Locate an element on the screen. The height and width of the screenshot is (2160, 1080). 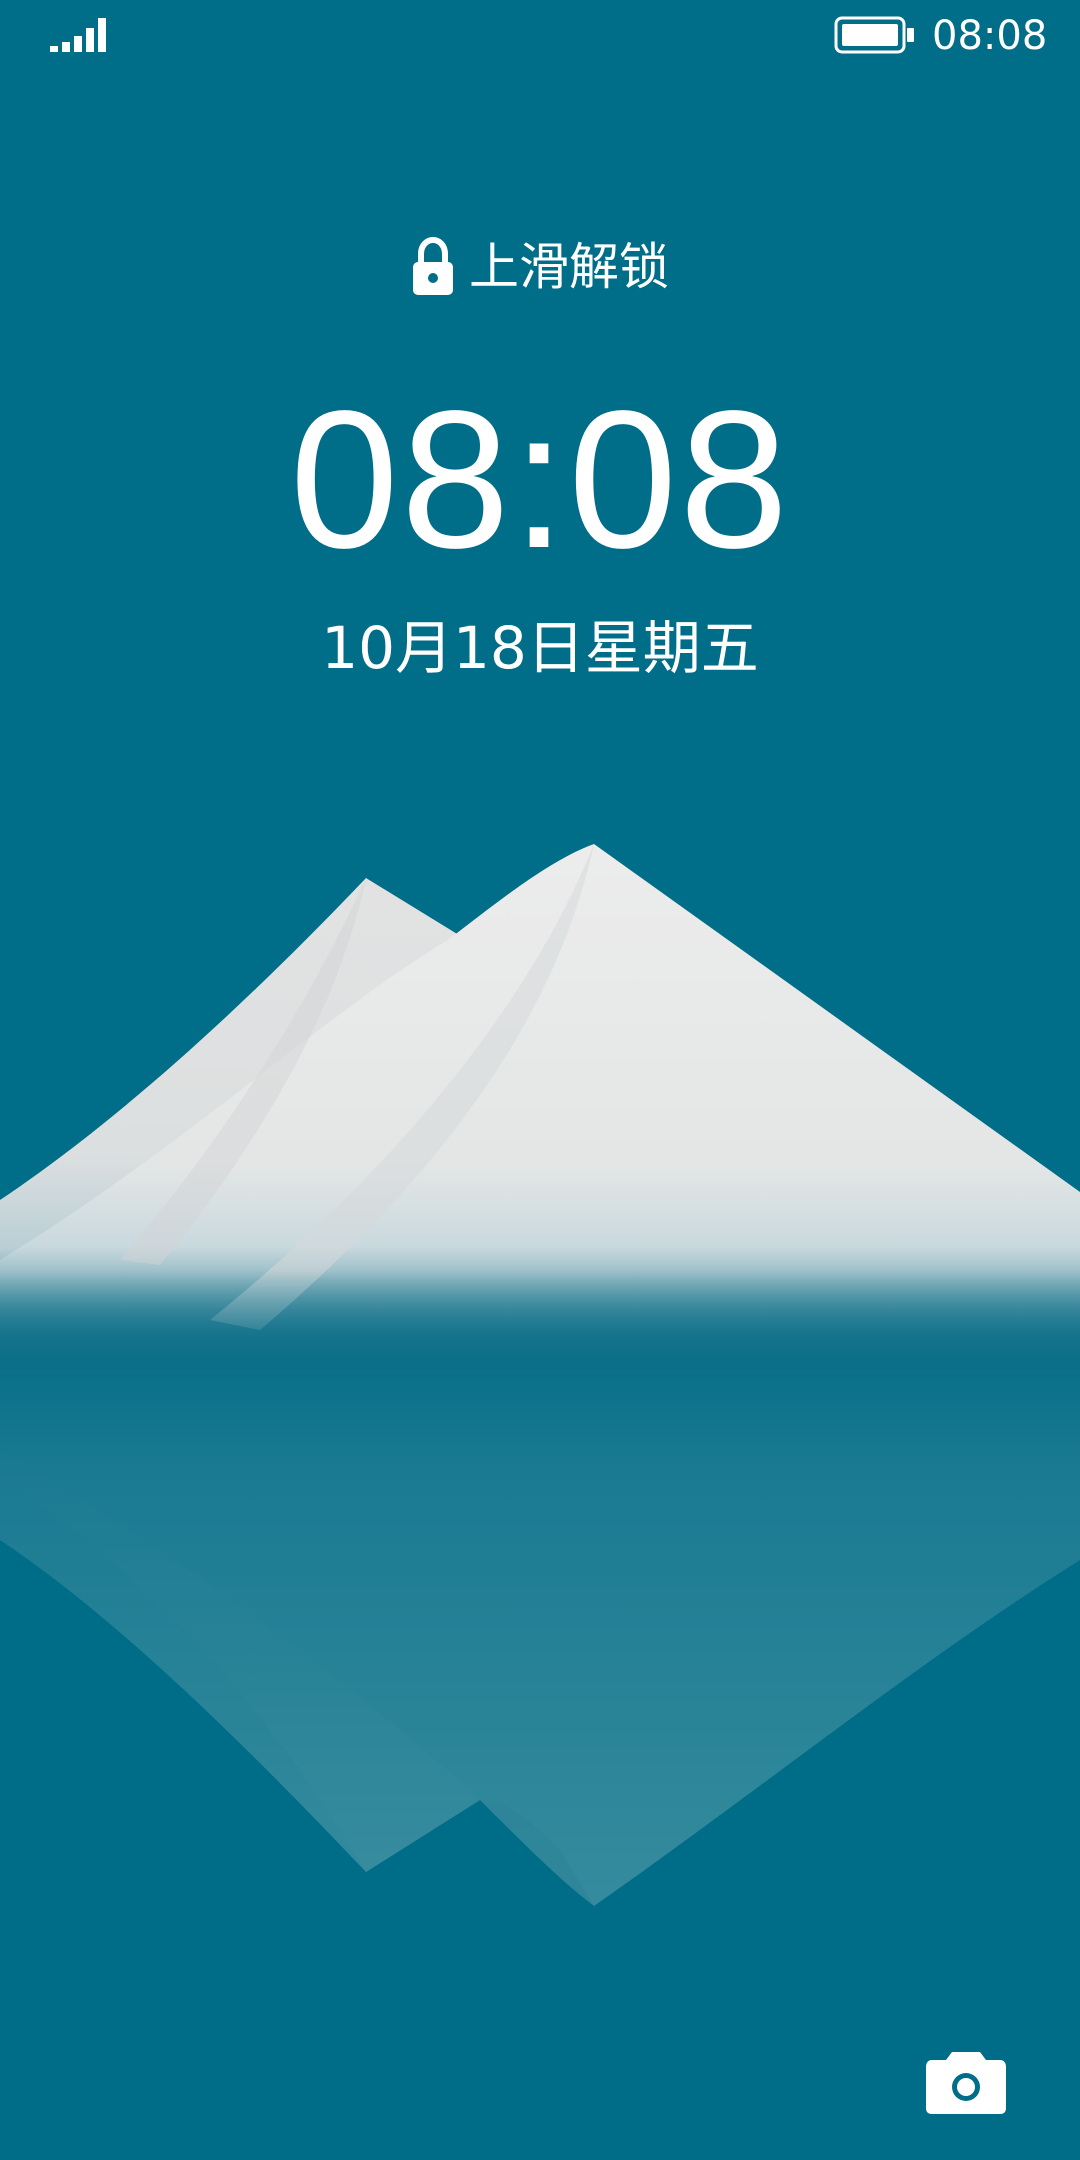
lock-icon is located at coordinates (433, 266).